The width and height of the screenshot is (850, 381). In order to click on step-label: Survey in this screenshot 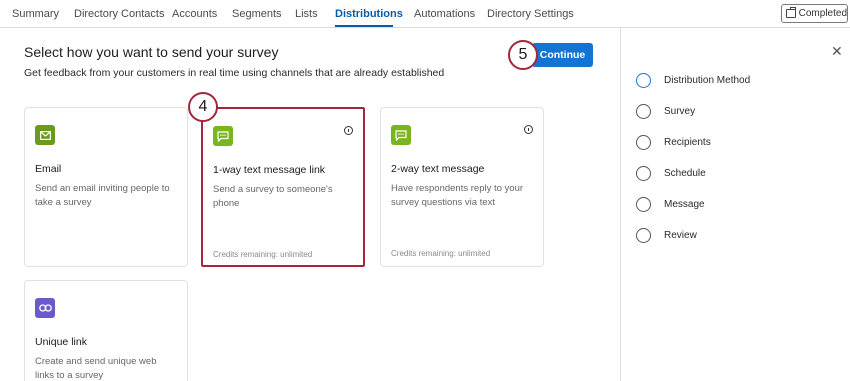, I will do `click(680, 111)`.